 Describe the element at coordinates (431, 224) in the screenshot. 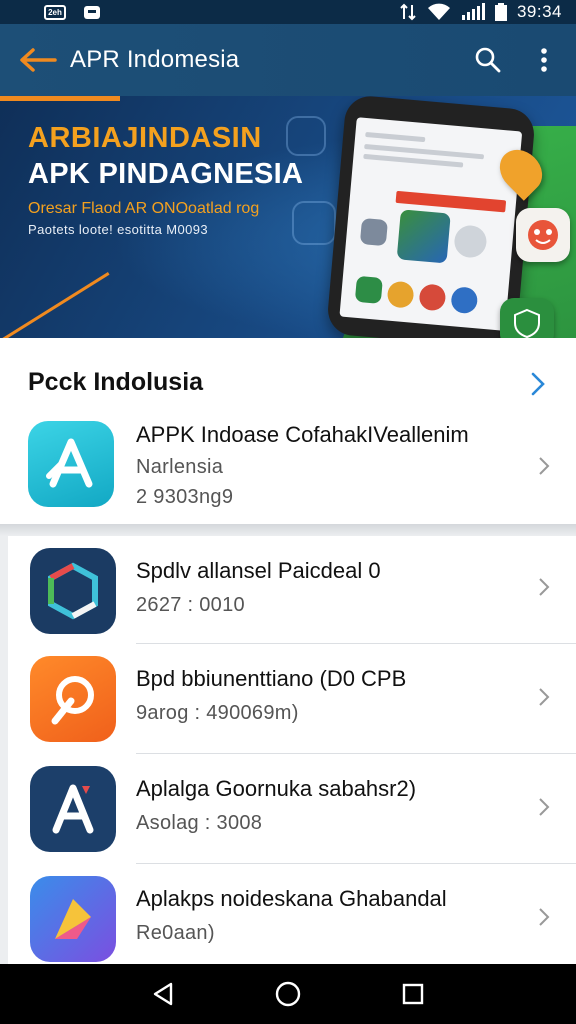

I see `phone-screen` at that location.